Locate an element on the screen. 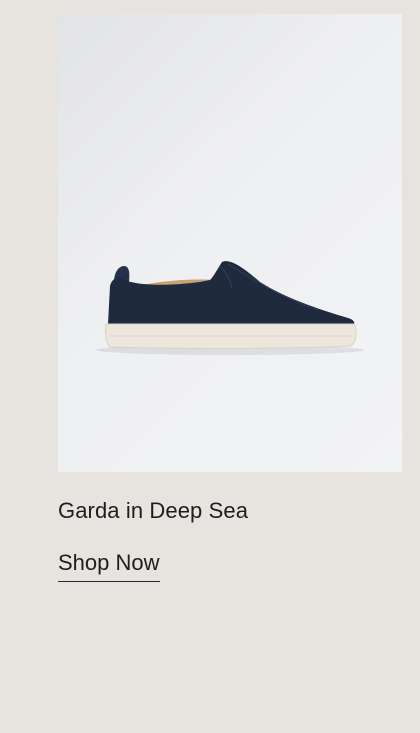 The width and height of the screenshot is (420, 733). shop-now-link: Shop Now is located at coordinates (109, 565).